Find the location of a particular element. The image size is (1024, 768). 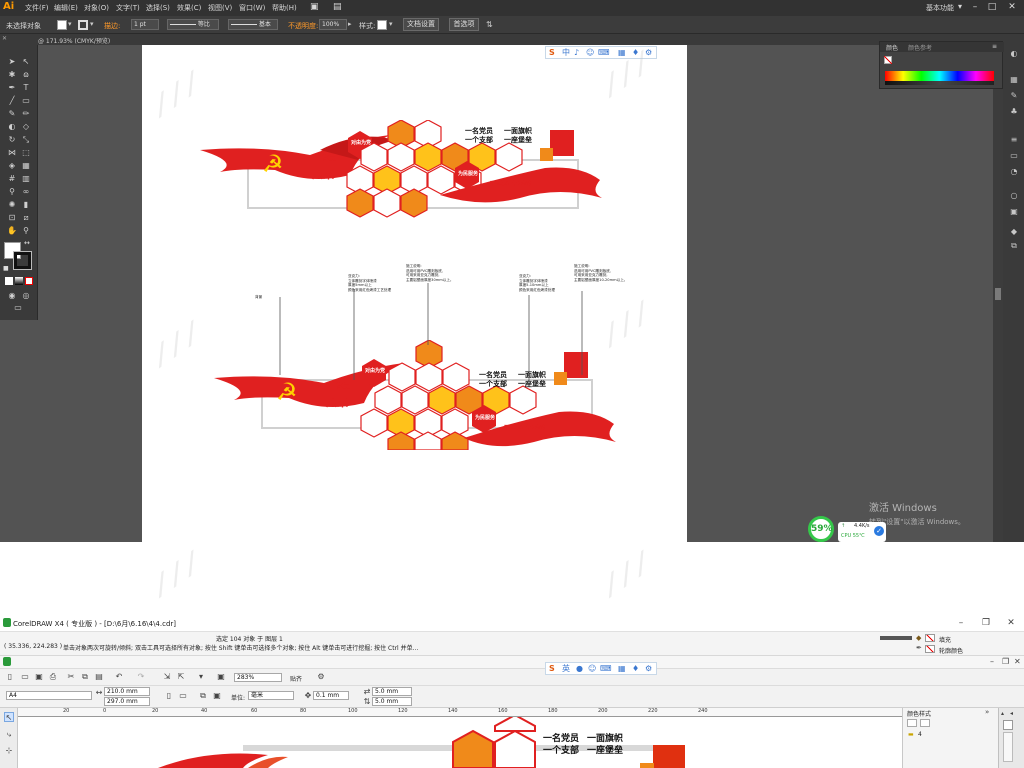

shape-tool-icon: ⤷ is located at coordinates (9, 735).